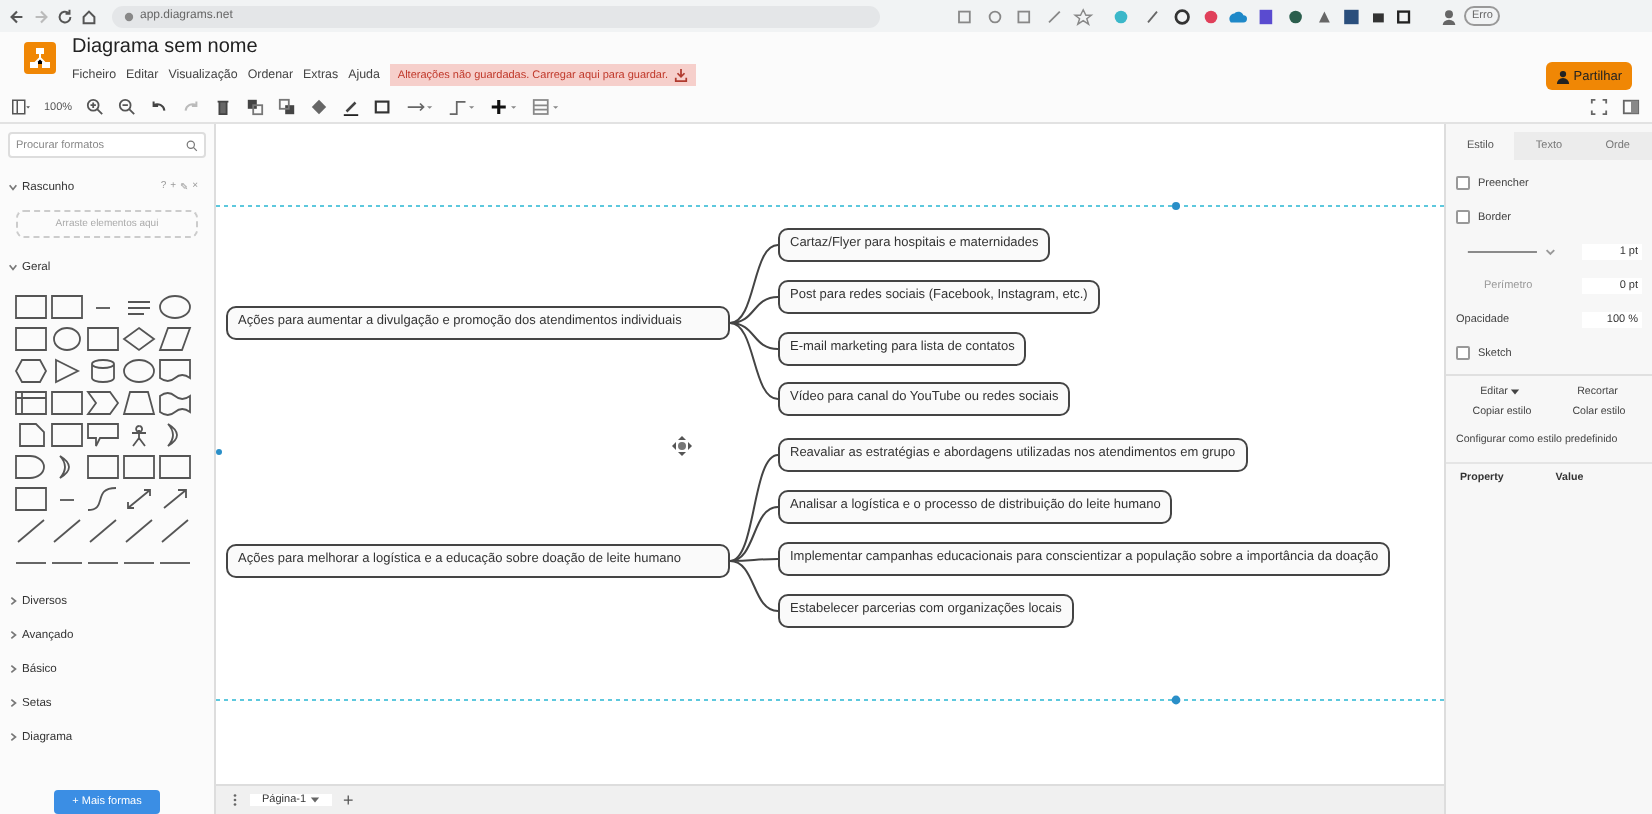 This screenshot has width=1652, height=814. I want to click on search-icon, so click(192, 145).